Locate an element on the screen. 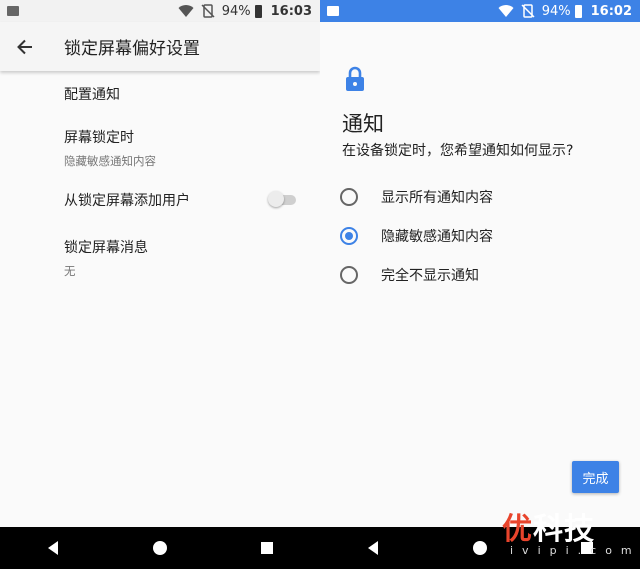  setting-configure-notifications: 配置通知 is located at coordinates (182, 94).